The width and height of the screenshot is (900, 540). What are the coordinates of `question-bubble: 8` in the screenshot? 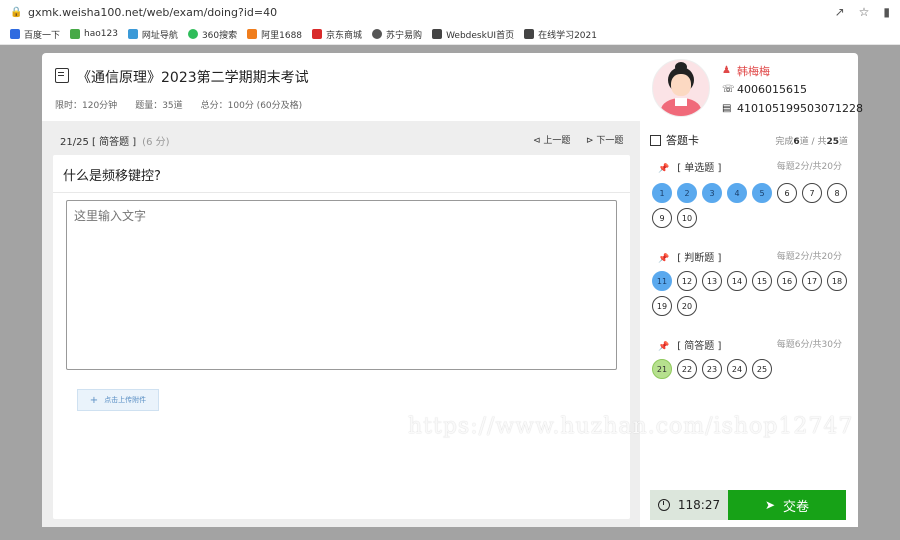 It's located at (837, 193).